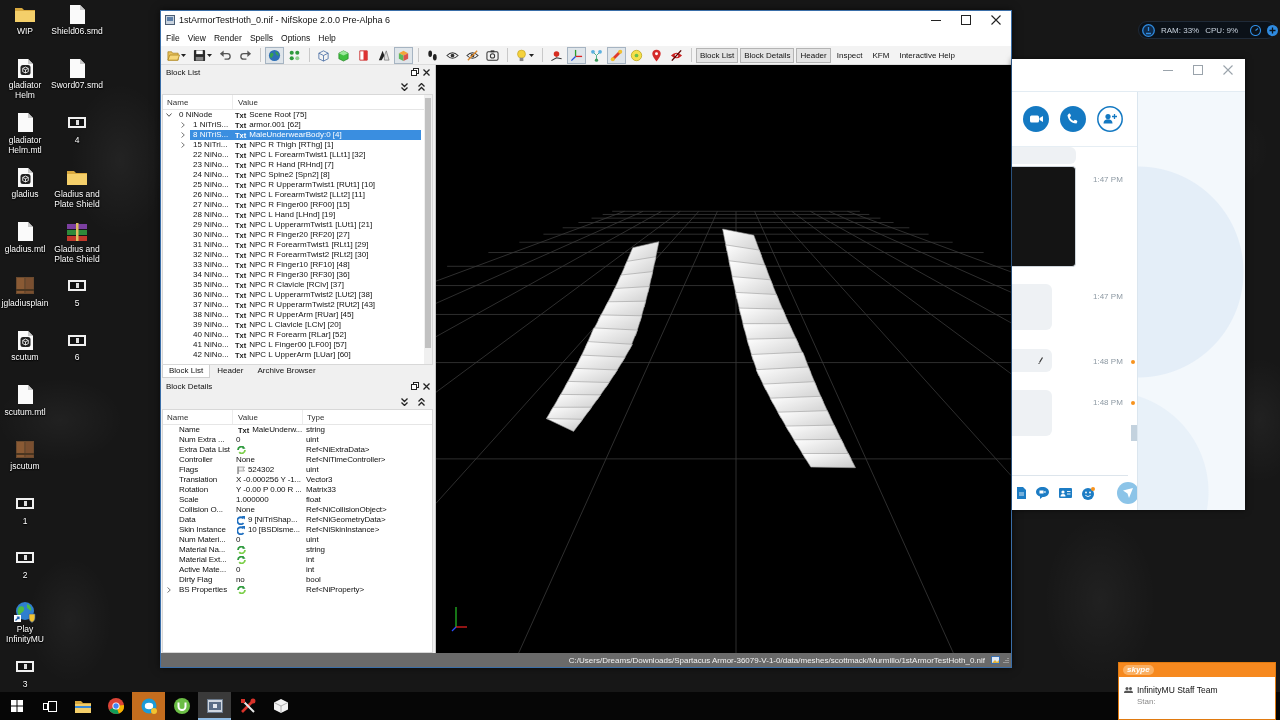  Describe the element at coordinates (77, 231) in the screenshot. I see `archive-icon` at that location.